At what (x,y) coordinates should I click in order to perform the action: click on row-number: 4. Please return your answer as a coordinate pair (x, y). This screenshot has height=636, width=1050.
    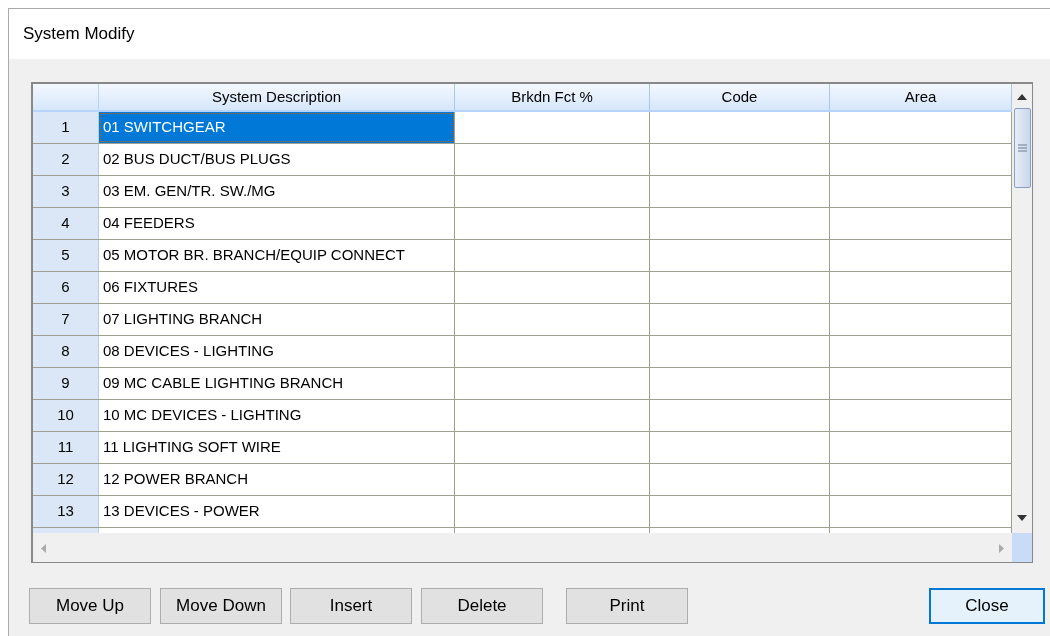
    Looking at the image, I should click on (66, 223).